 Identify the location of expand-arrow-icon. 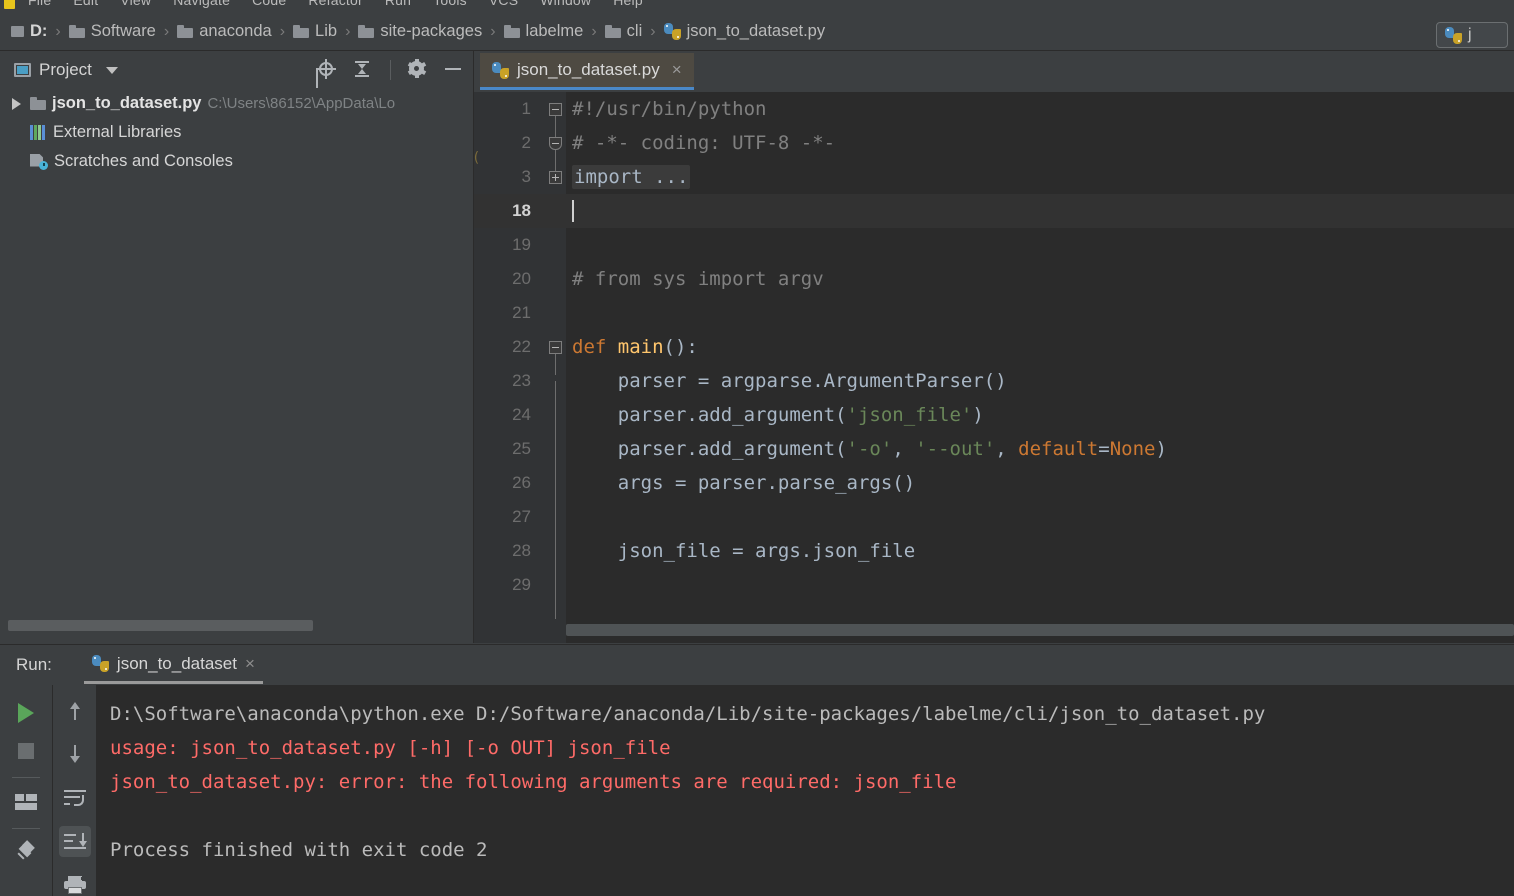
(16, 103).